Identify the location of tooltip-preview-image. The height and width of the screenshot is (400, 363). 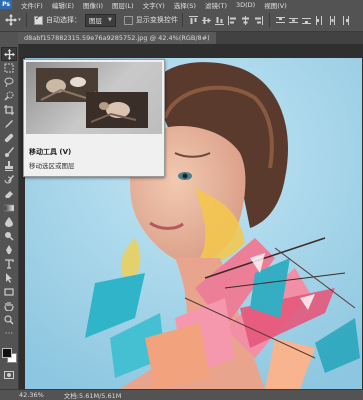
(94, 98).